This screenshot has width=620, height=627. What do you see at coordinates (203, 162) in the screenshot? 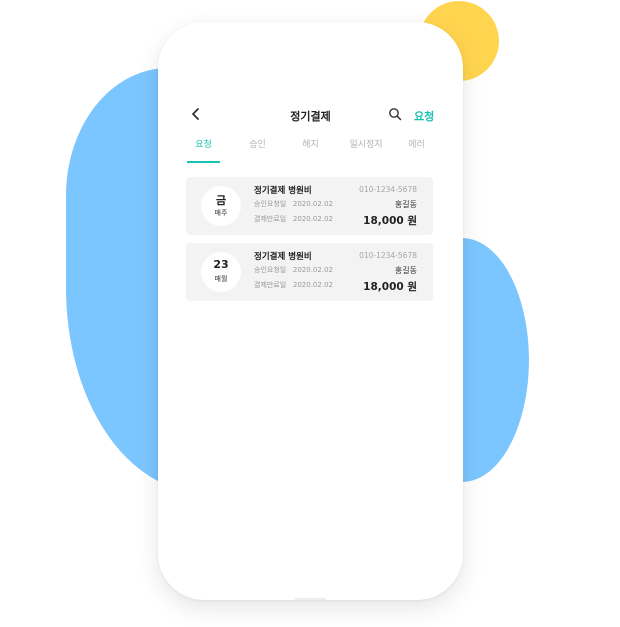
I see `active-tab-indicator` at bounding box center [203, 162].